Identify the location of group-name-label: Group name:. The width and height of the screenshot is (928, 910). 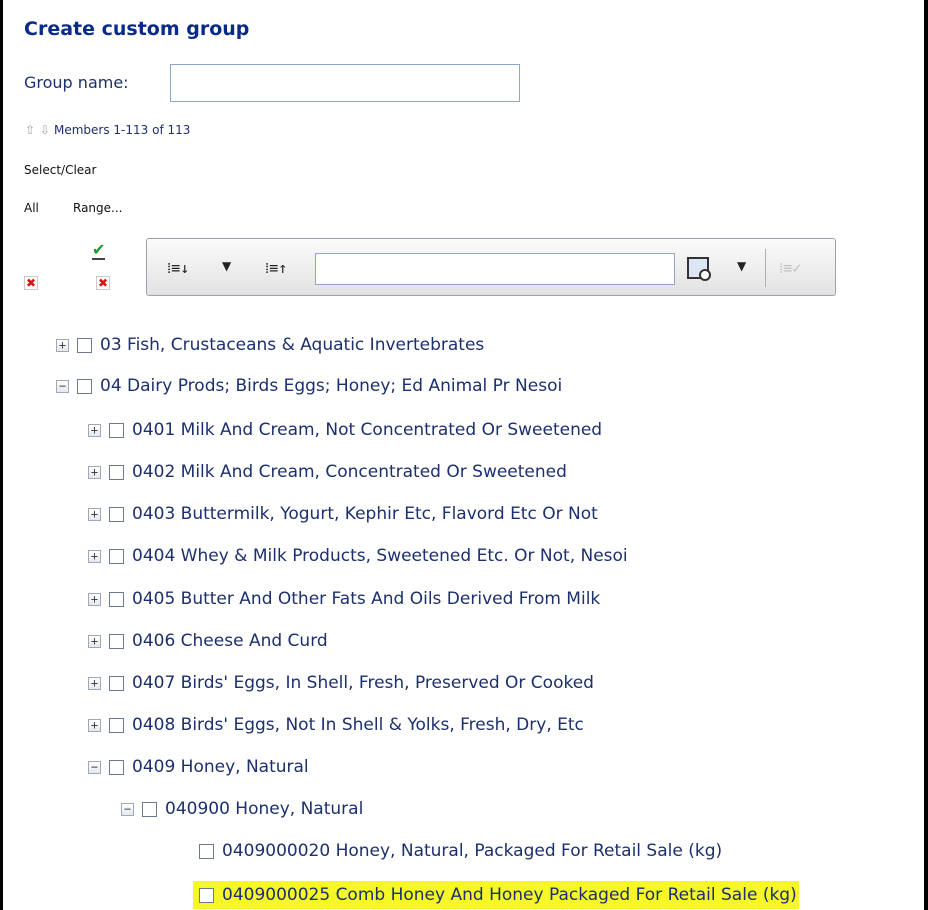
(76, 82).